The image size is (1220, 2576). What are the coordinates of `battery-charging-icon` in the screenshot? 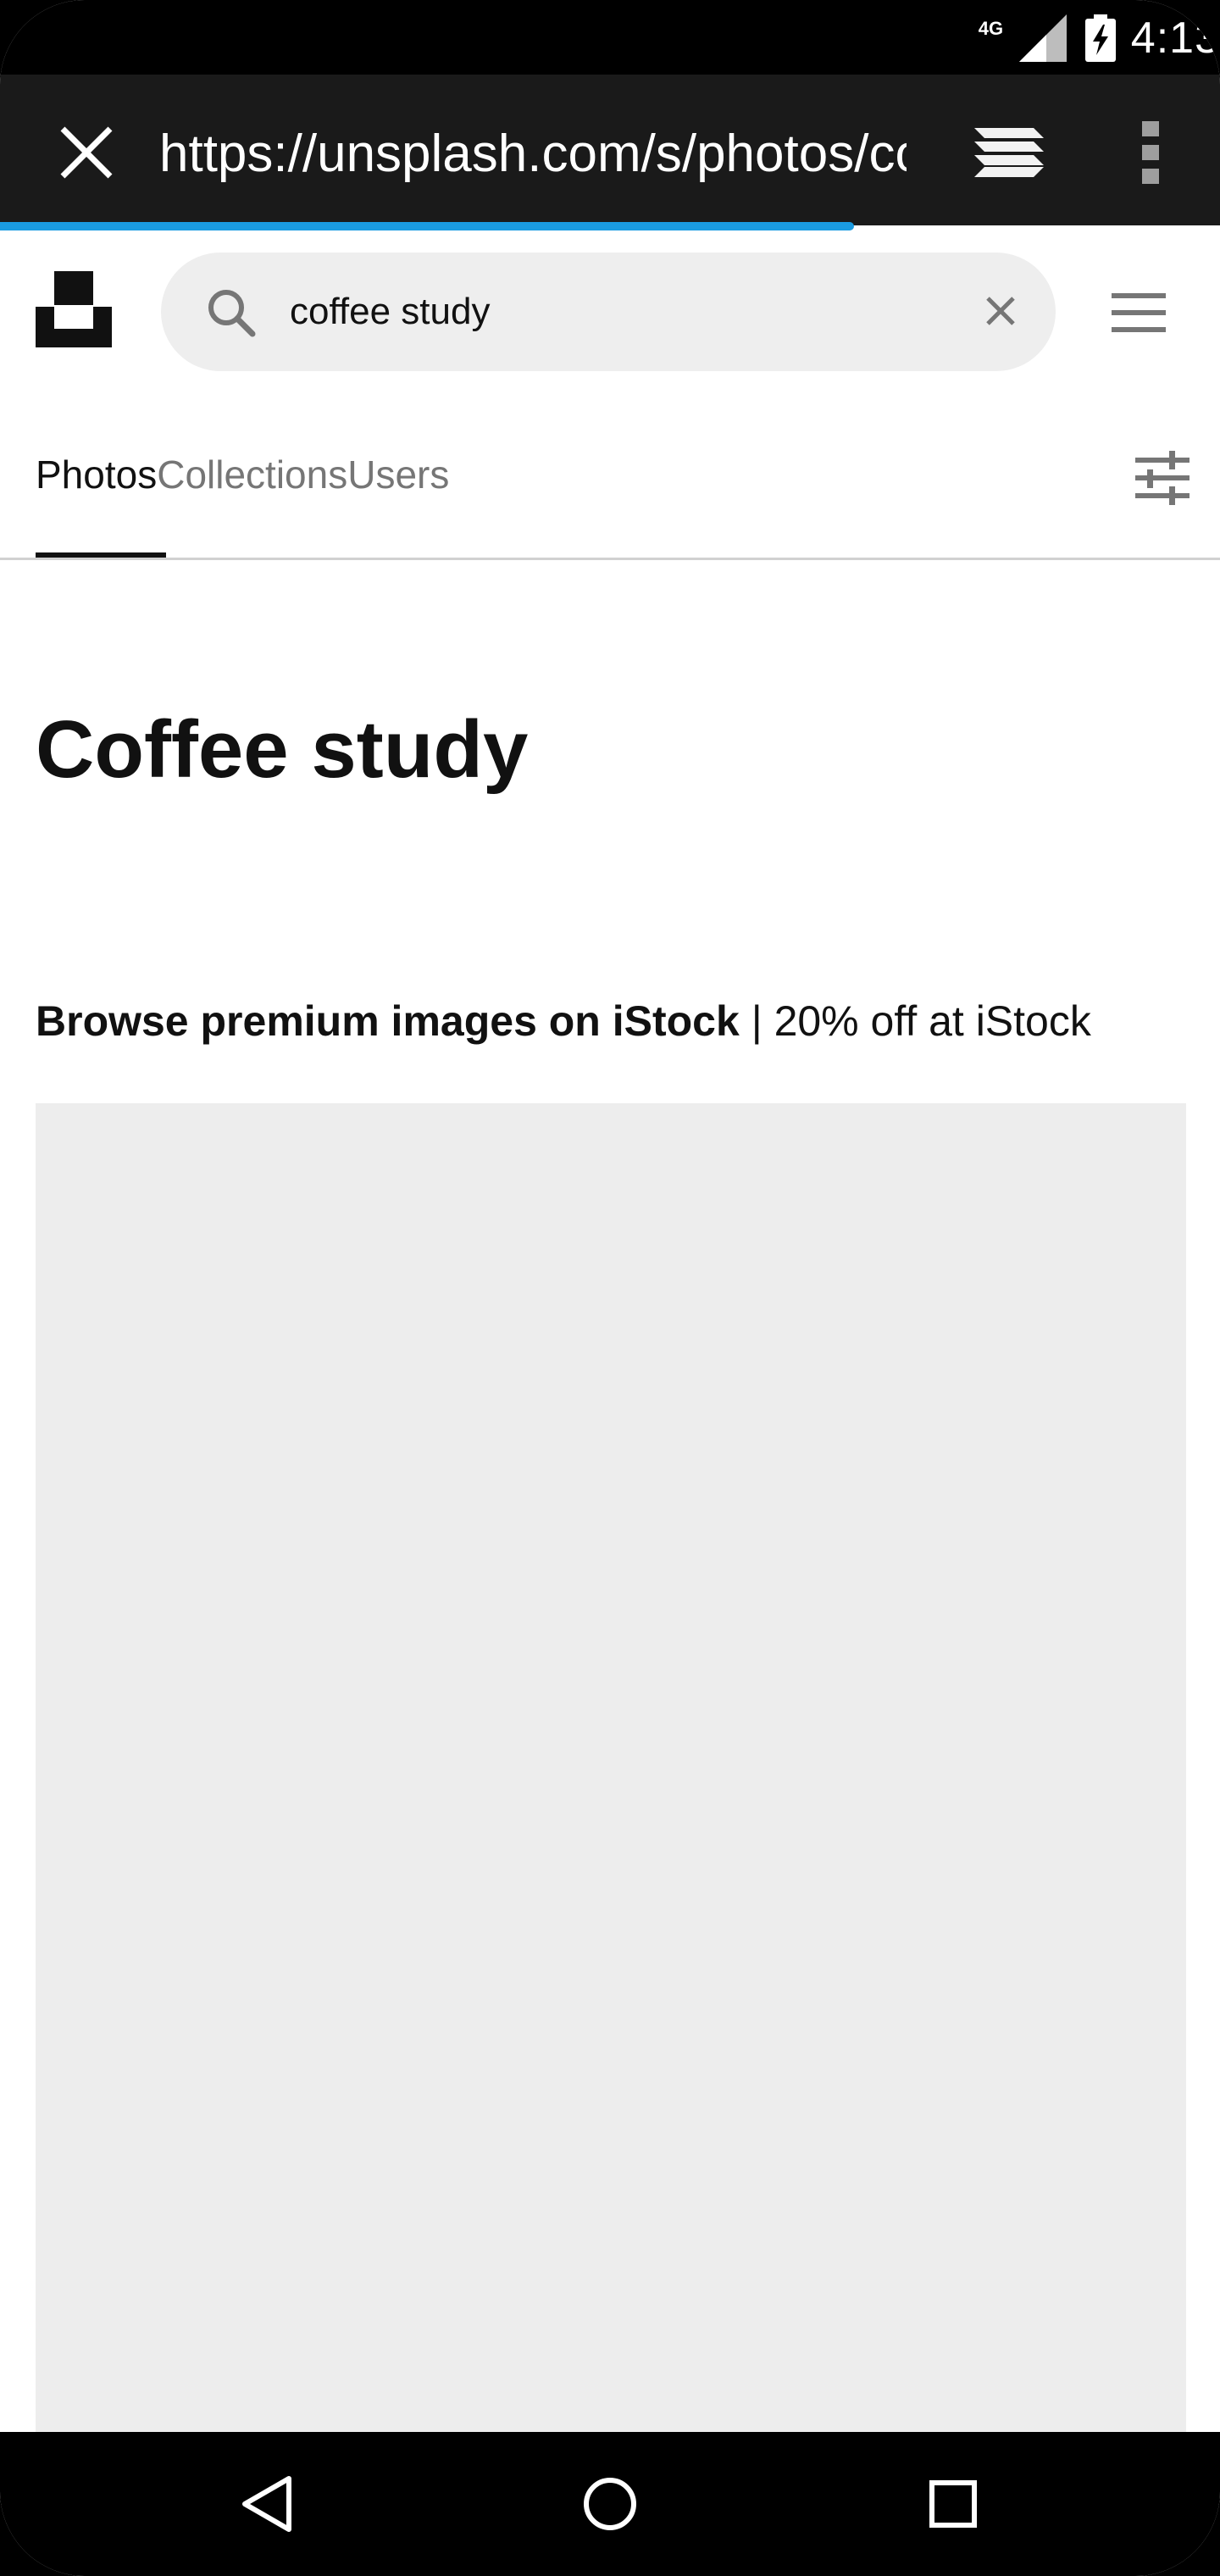 It's located at (1100, 38).